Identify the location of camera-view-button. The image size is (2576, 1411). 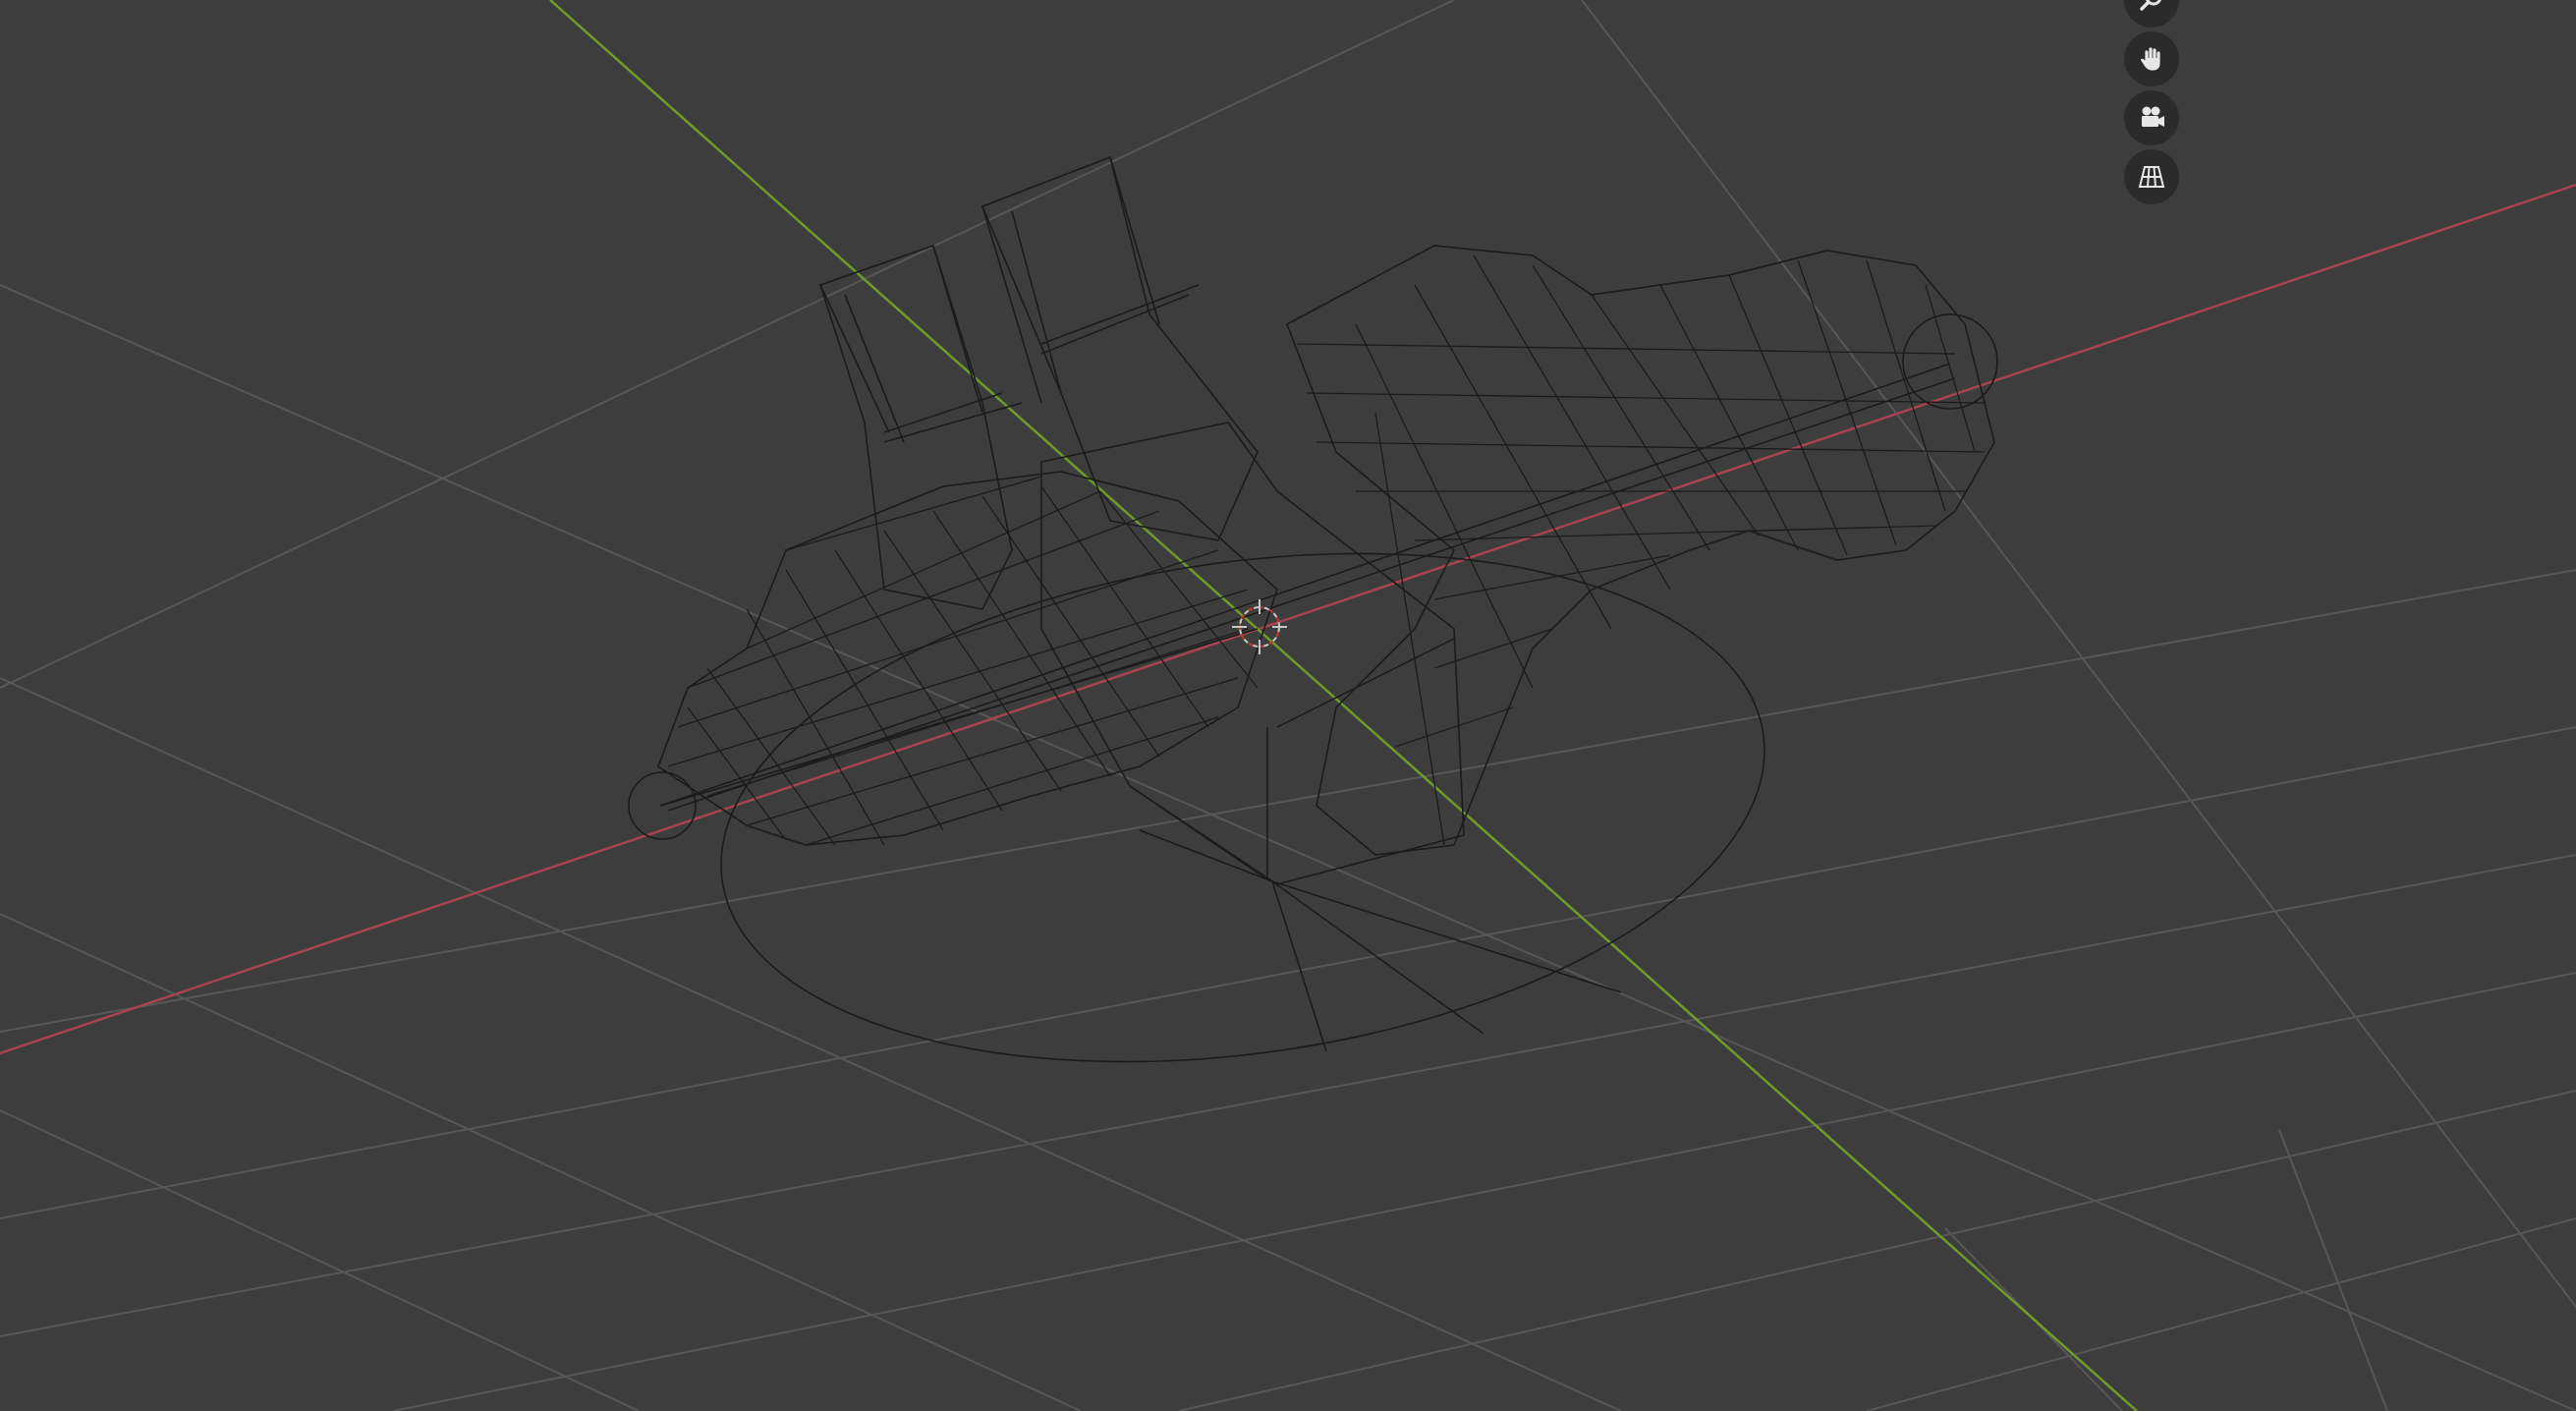
(2151, 117).